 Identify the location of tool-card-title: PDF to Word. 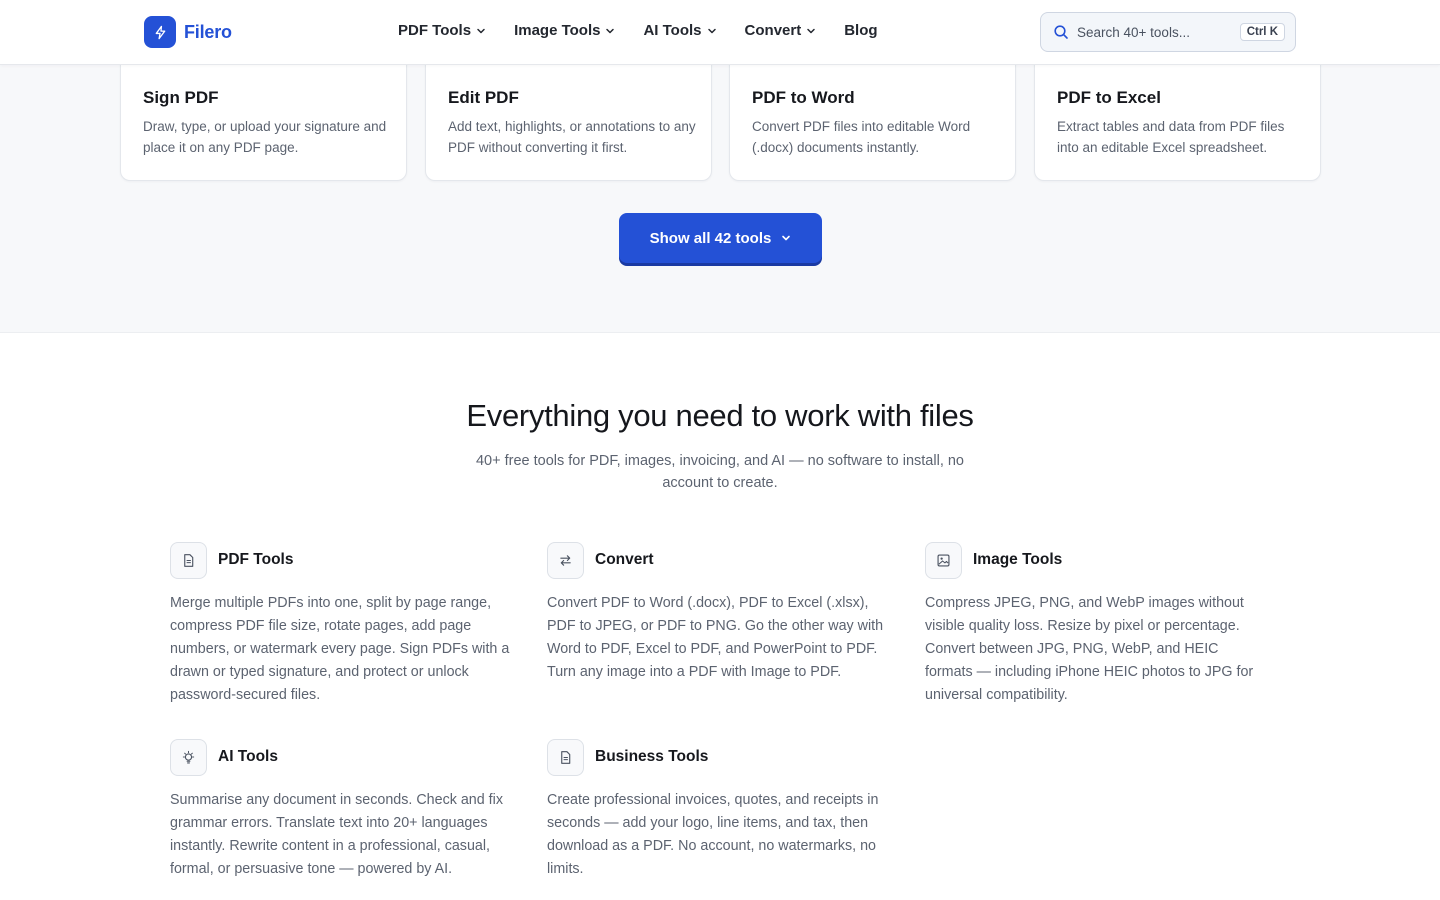
(803, 97).